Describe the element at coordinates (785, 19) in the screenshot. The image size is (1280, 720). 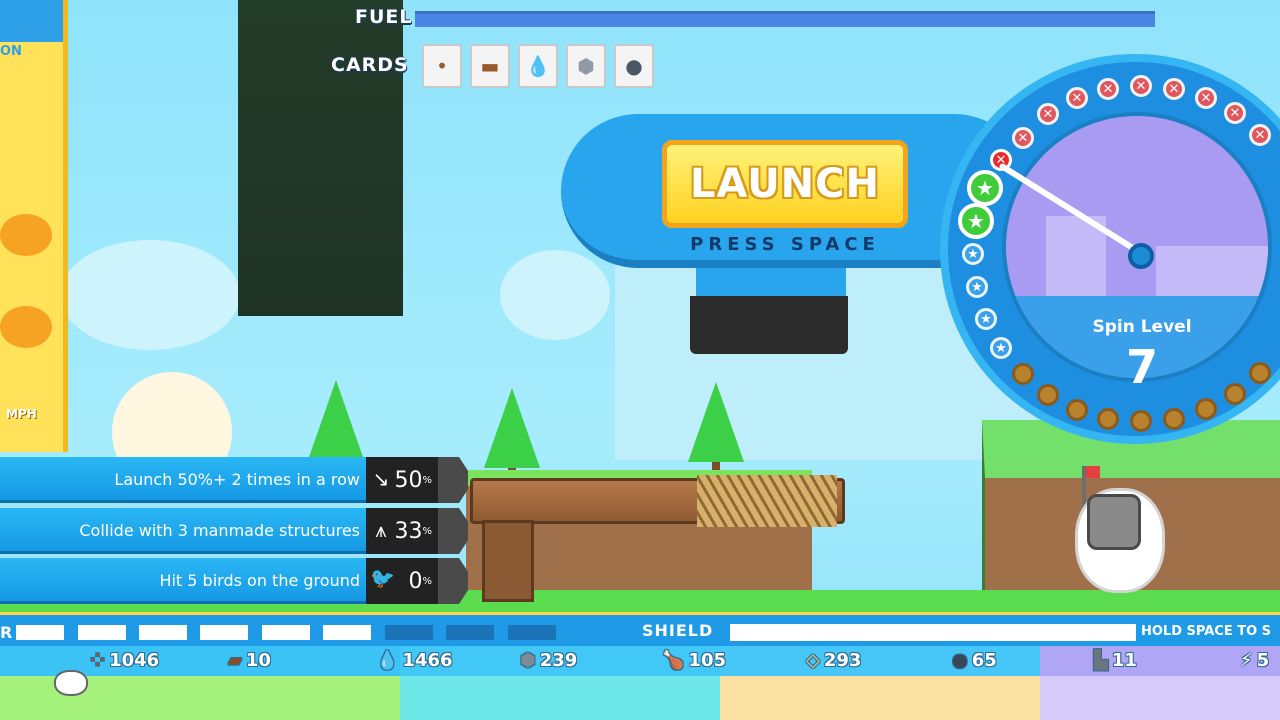
I see `fuel-bar` at that location.